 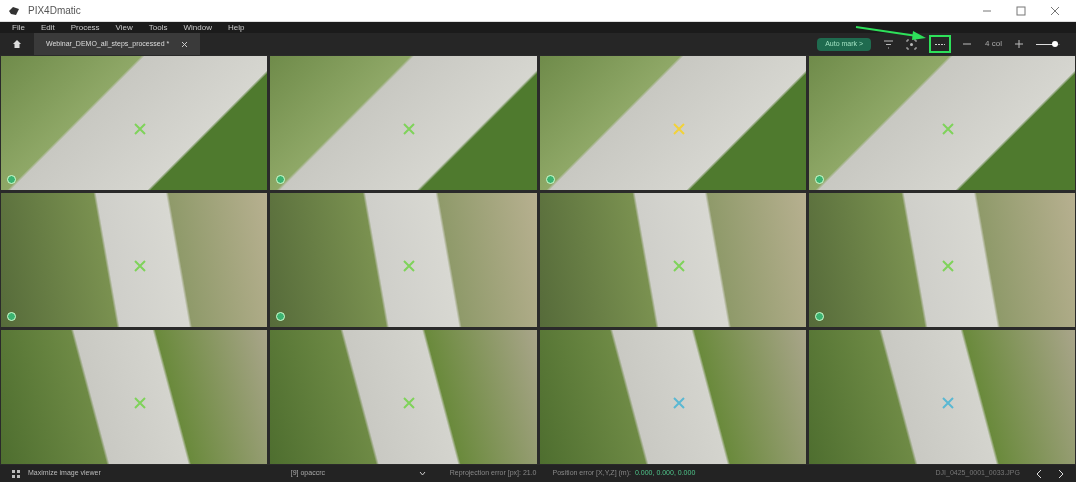 I want to click on focus-icon, so click(x=912, y=44).